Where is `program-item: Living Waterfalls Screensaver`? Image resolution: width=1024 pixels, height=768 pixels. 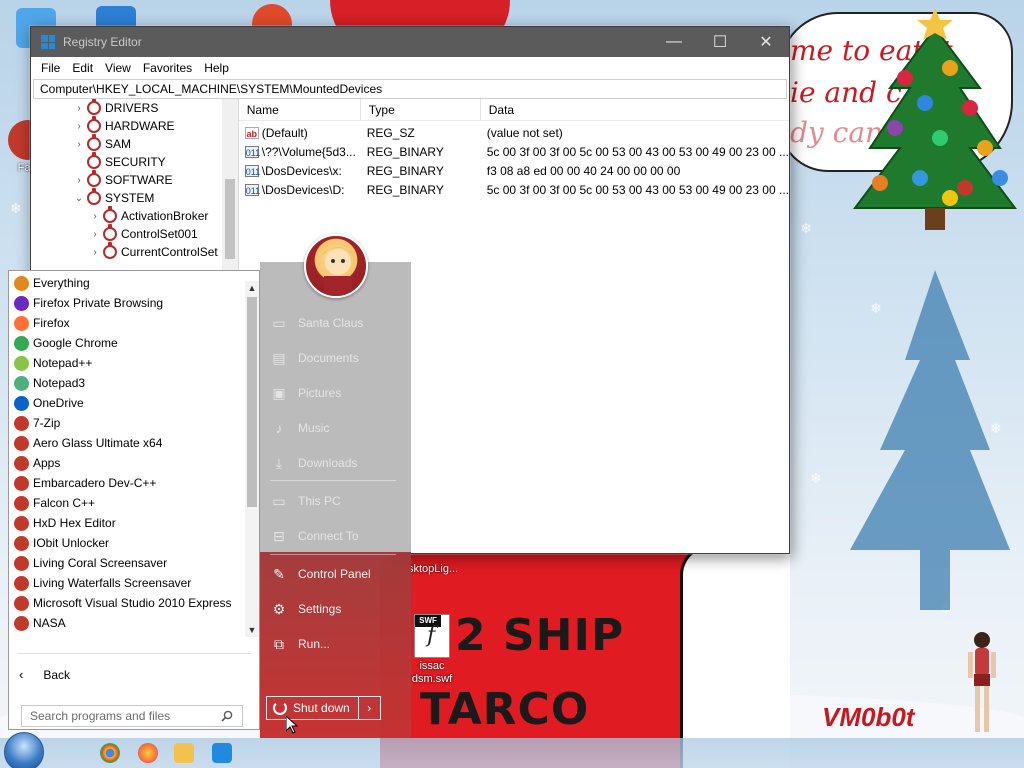 program-item: Living Waterfalls Screensaver is located at coordinates (127, 583).